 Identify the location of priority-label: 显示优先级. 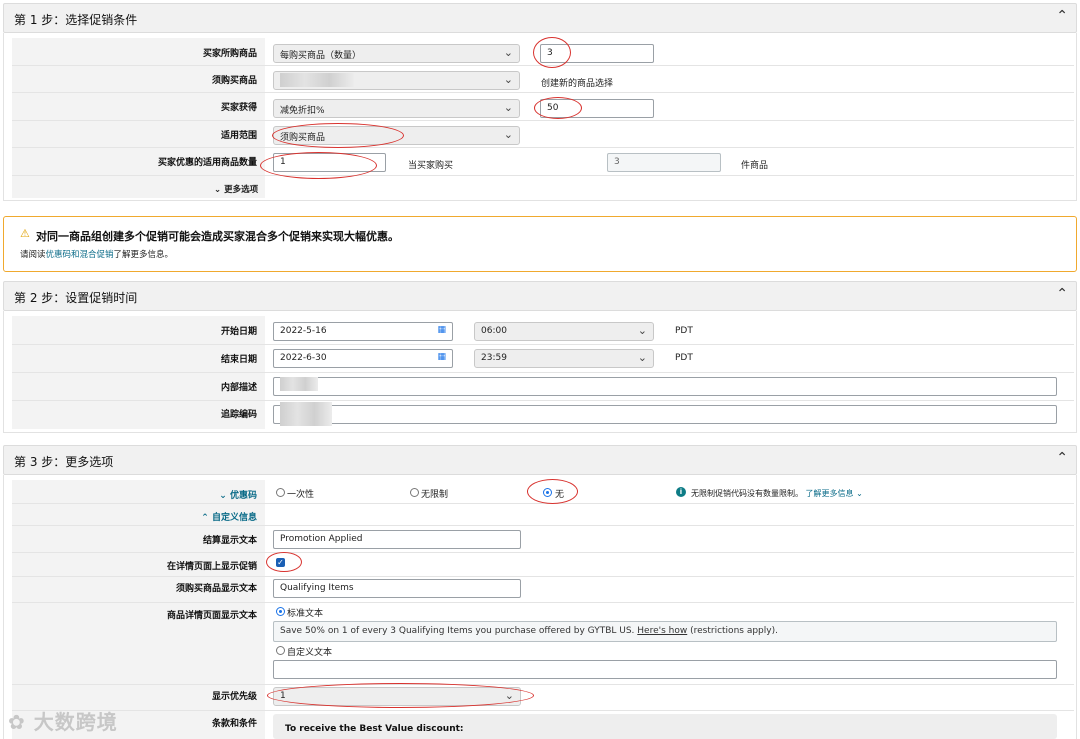
(234, 697).